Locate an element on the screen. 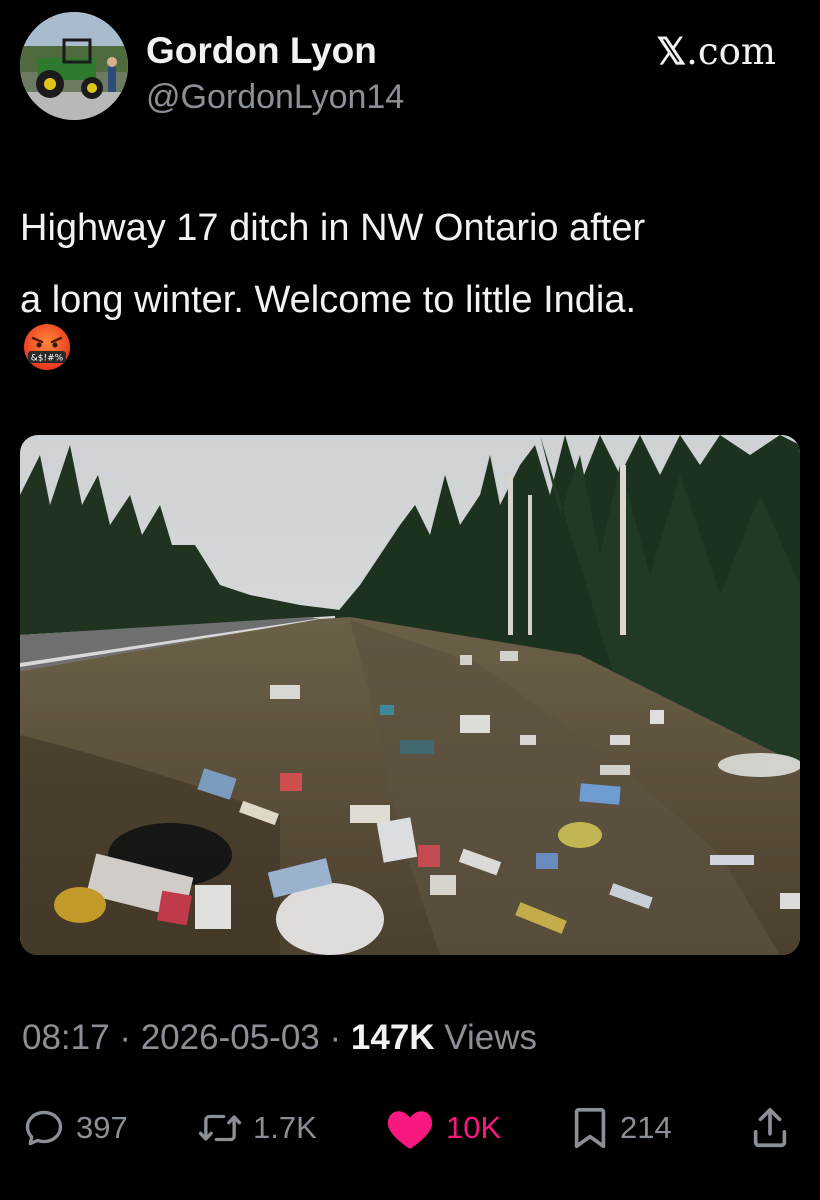 The height and width of the screenshot is (1200, 820). author-avatar is located at coordinates (74, 66).